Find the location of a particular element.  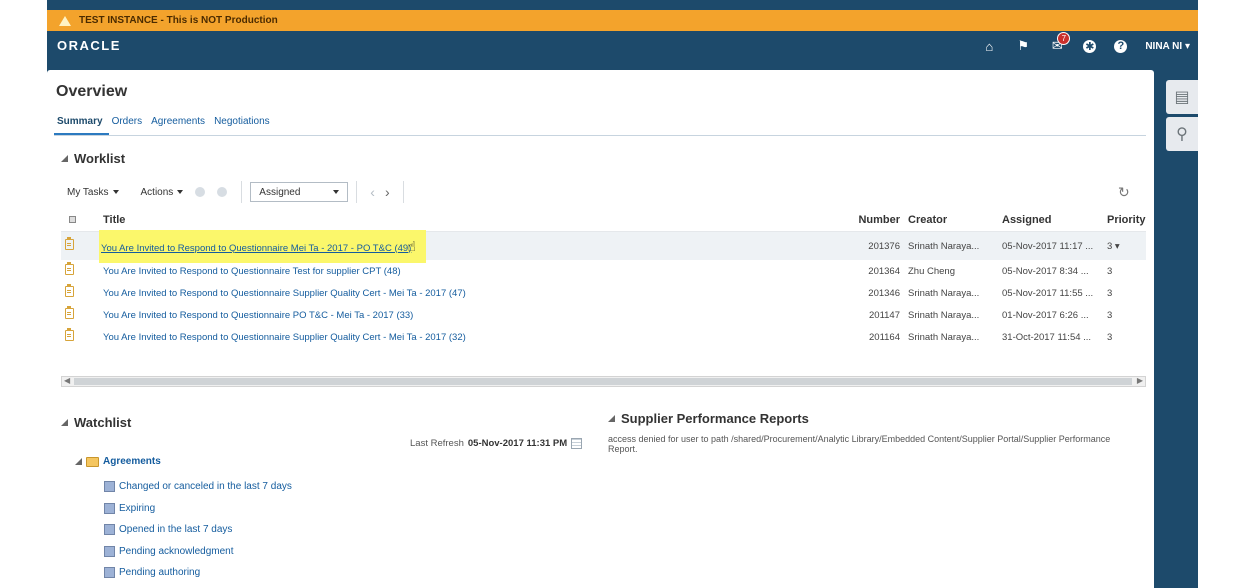

watchlist-item: Pending authoring is located at coordinates (152, 572).